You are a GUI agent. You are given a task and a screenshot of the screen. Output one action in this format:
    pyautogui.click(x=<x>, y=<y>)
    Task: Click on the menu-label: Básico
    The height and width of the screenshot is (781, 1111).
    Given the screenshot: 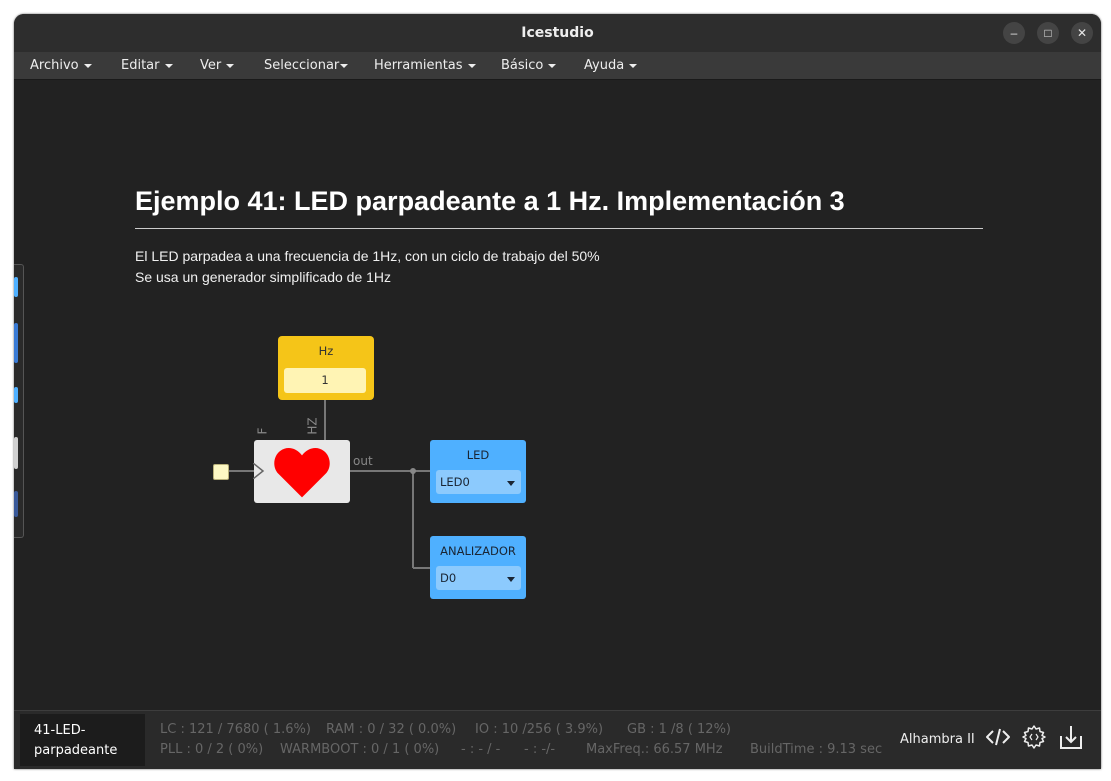 What is the action you would take?
    pyautogui.click(x=522, y=65)
    